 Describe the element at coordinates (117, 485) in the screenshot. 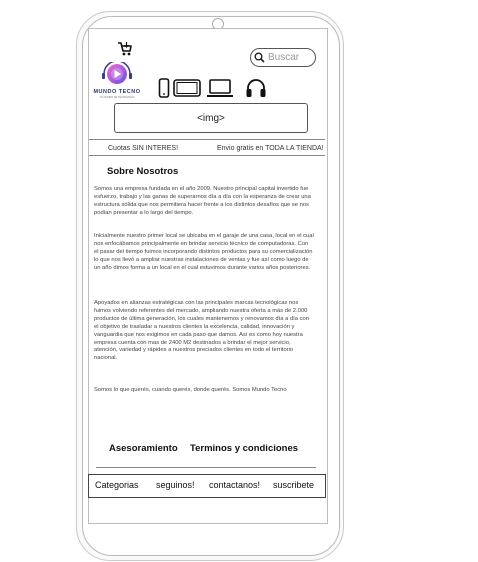

I see `nav-categories: Categorias` at that location.